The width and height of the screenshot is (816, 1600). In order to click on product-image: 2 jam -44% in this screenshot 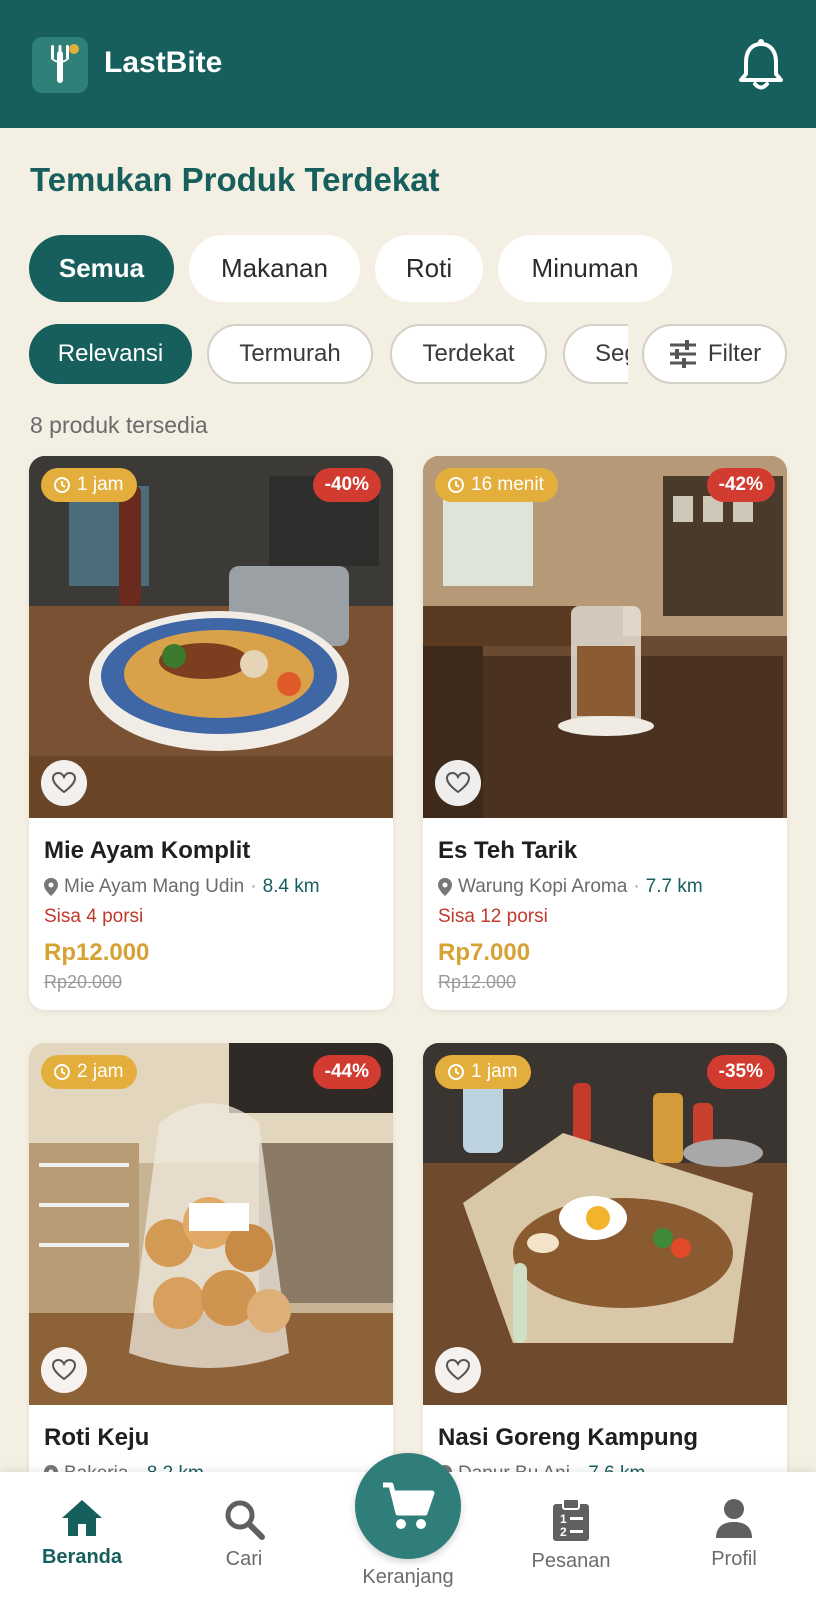, I will do `click(211, 1224)`.